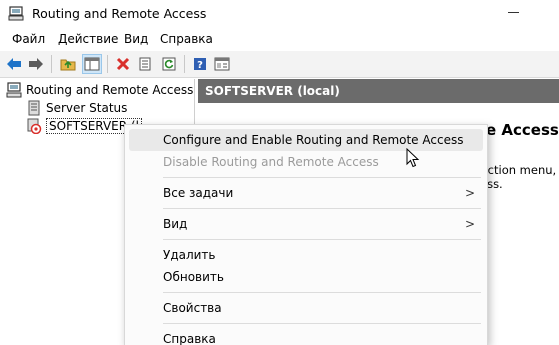 This screenshot has width=559, height=345. Describe the element at coordinates (123, 64) in the screenshot. I see `delete-icon` at that location.